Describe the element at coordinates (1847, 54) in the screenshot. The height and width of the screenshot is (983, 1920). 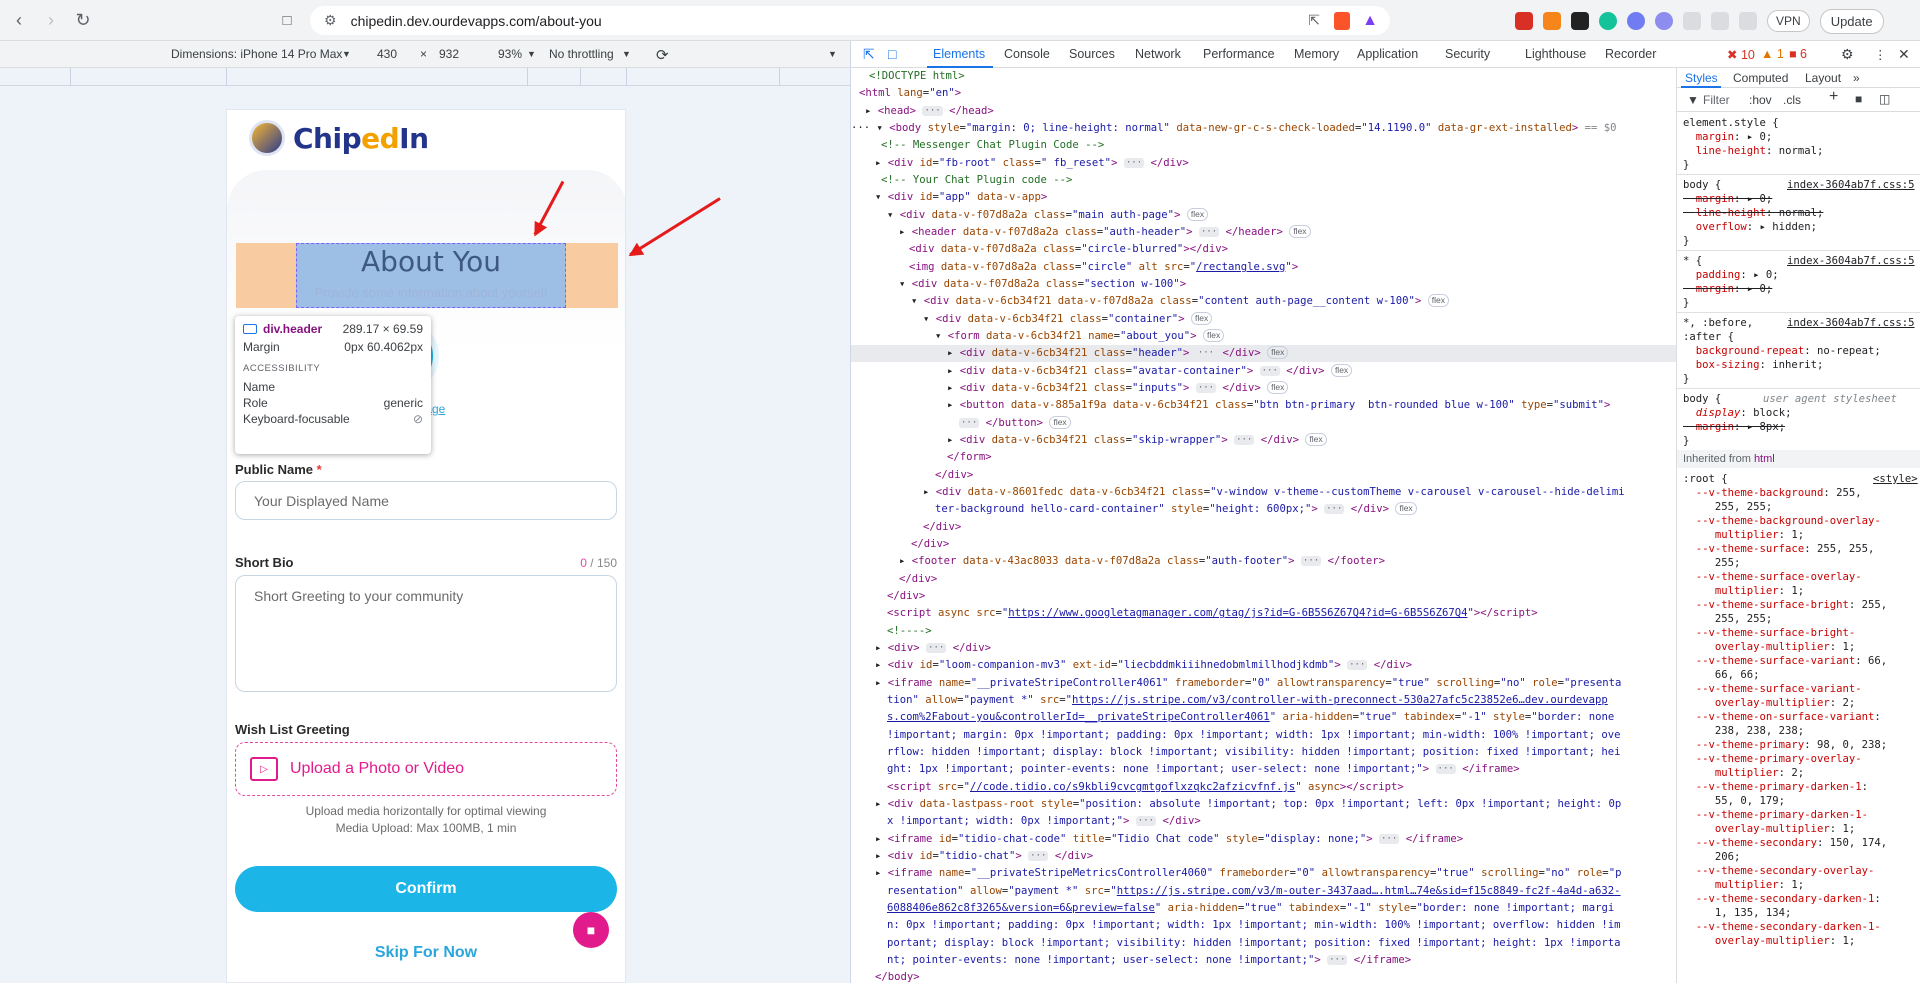
I see `settings-gear-icon: ⚙` at that location.